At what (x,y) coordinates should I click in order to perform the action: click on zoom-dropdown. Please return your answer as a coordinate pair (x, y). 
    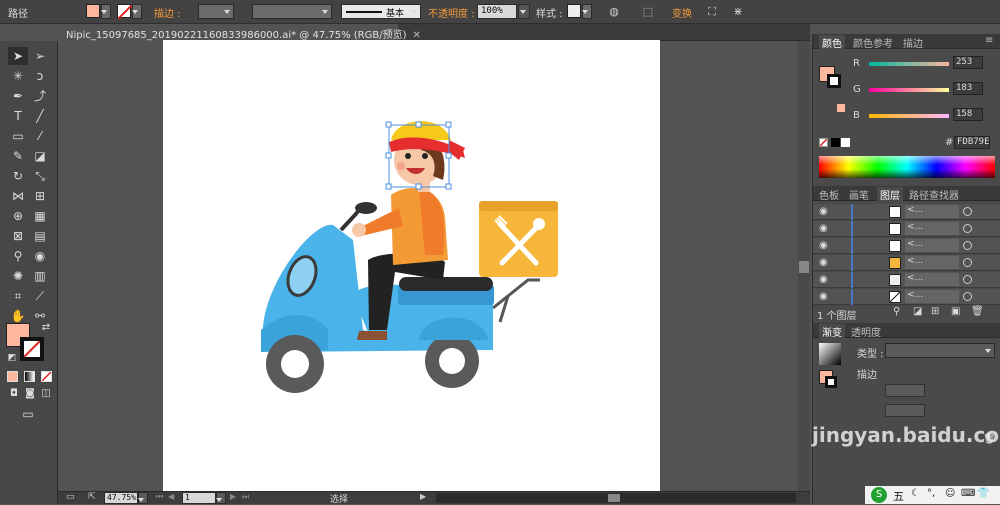
    Looking at the image, I should click on (143, 498).